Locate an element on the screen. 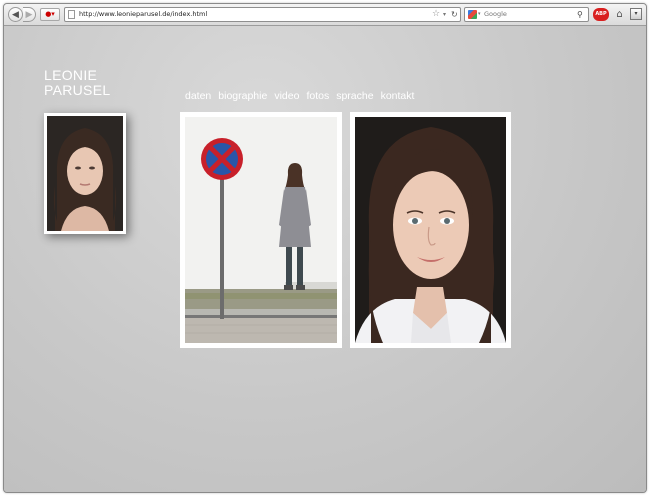 The height and width of the screenshot is (495, 650). portrait-thumbnail-image is located at coordinates (85, 173).